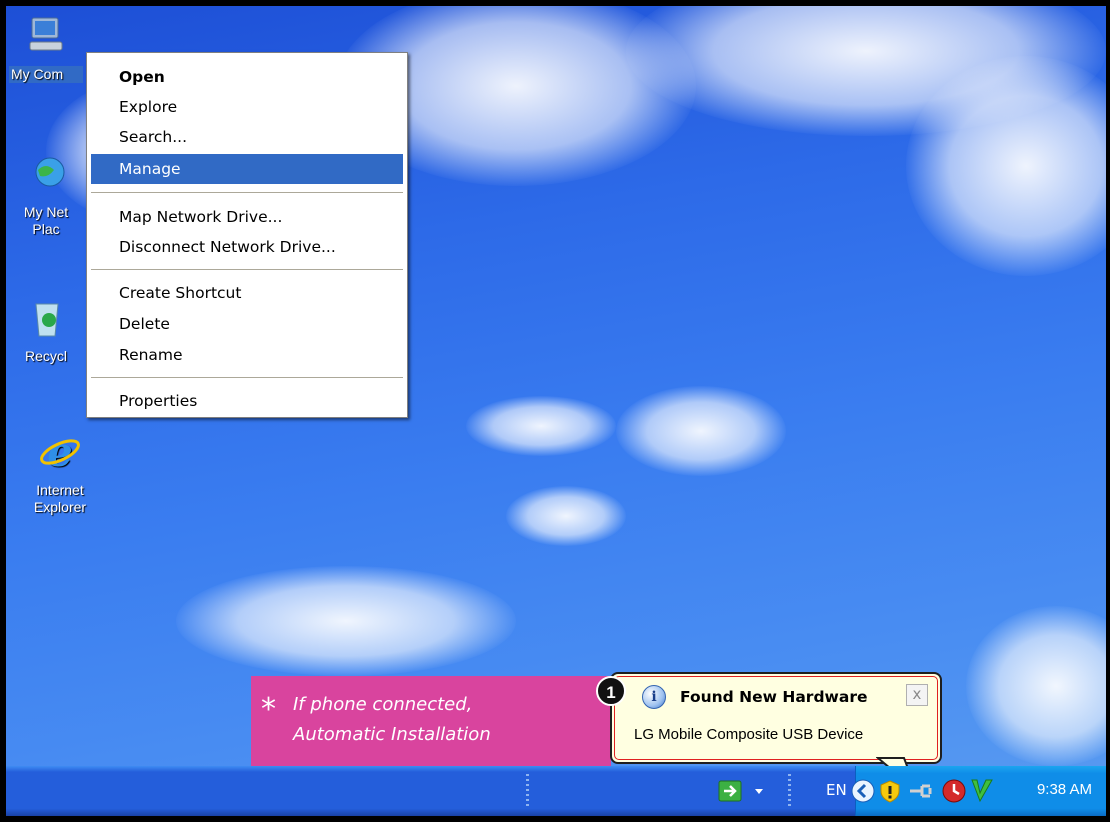  I want to click on chevron-down-icon, so click(759, 792).